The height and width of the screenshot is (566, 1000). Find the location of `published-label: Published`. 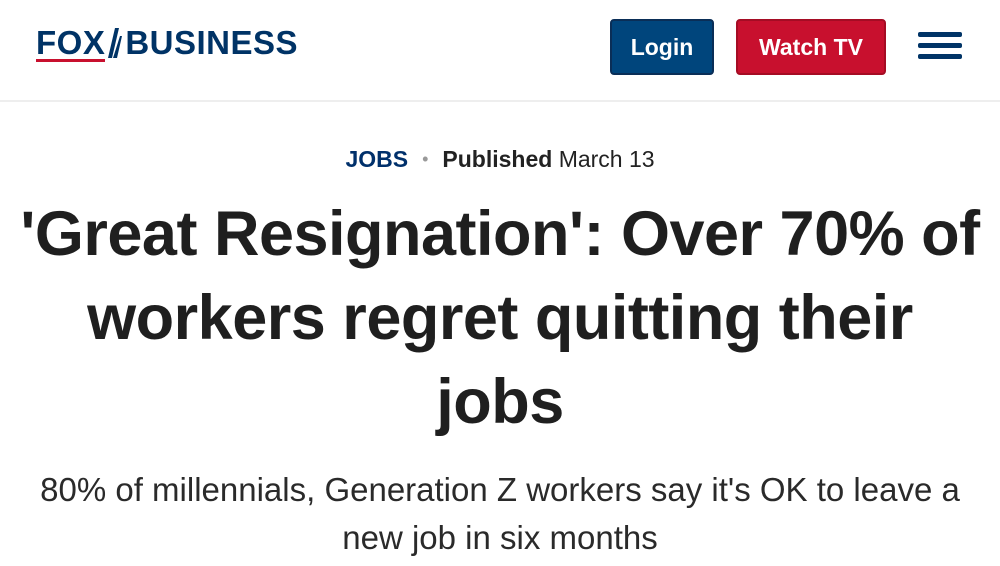

published-label: Published is located at coordinates (497, 159).